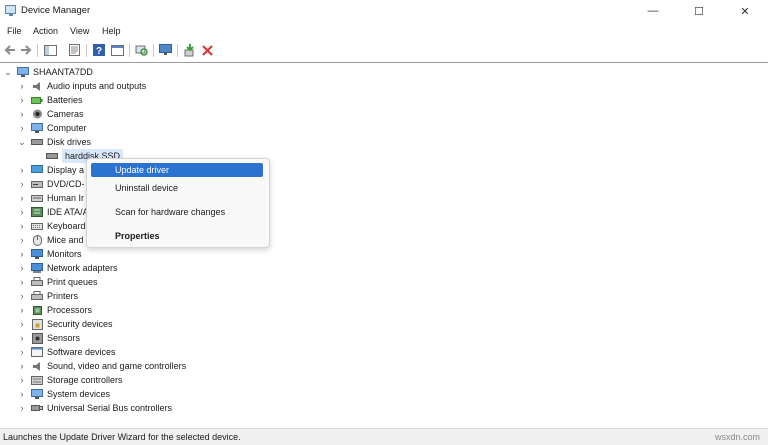 Image resolution: width=768 pixels, height=445 pixels. Describe the element at coordinates (177, 170) in the screenshot. I see `context-menu-update-driver: Update driver` at that location.